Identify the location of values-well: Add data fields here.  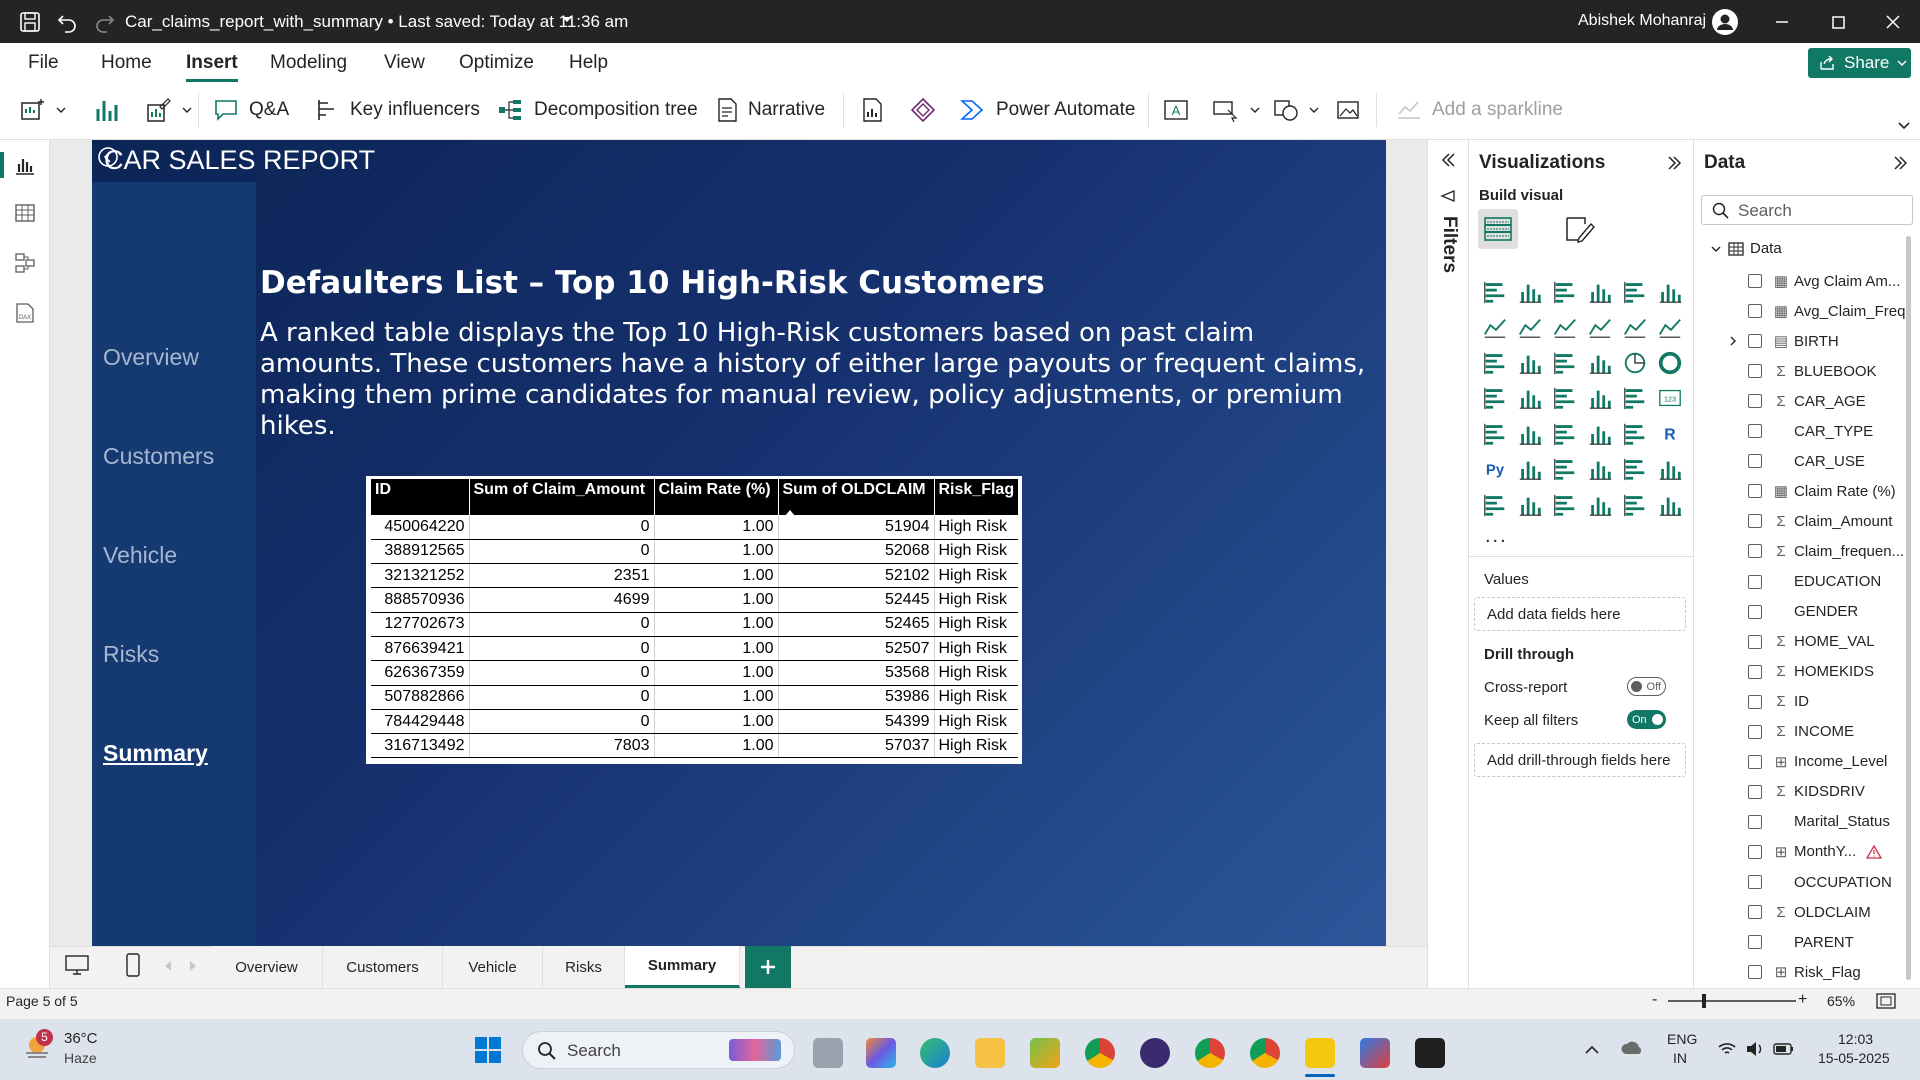
(1580, 614).